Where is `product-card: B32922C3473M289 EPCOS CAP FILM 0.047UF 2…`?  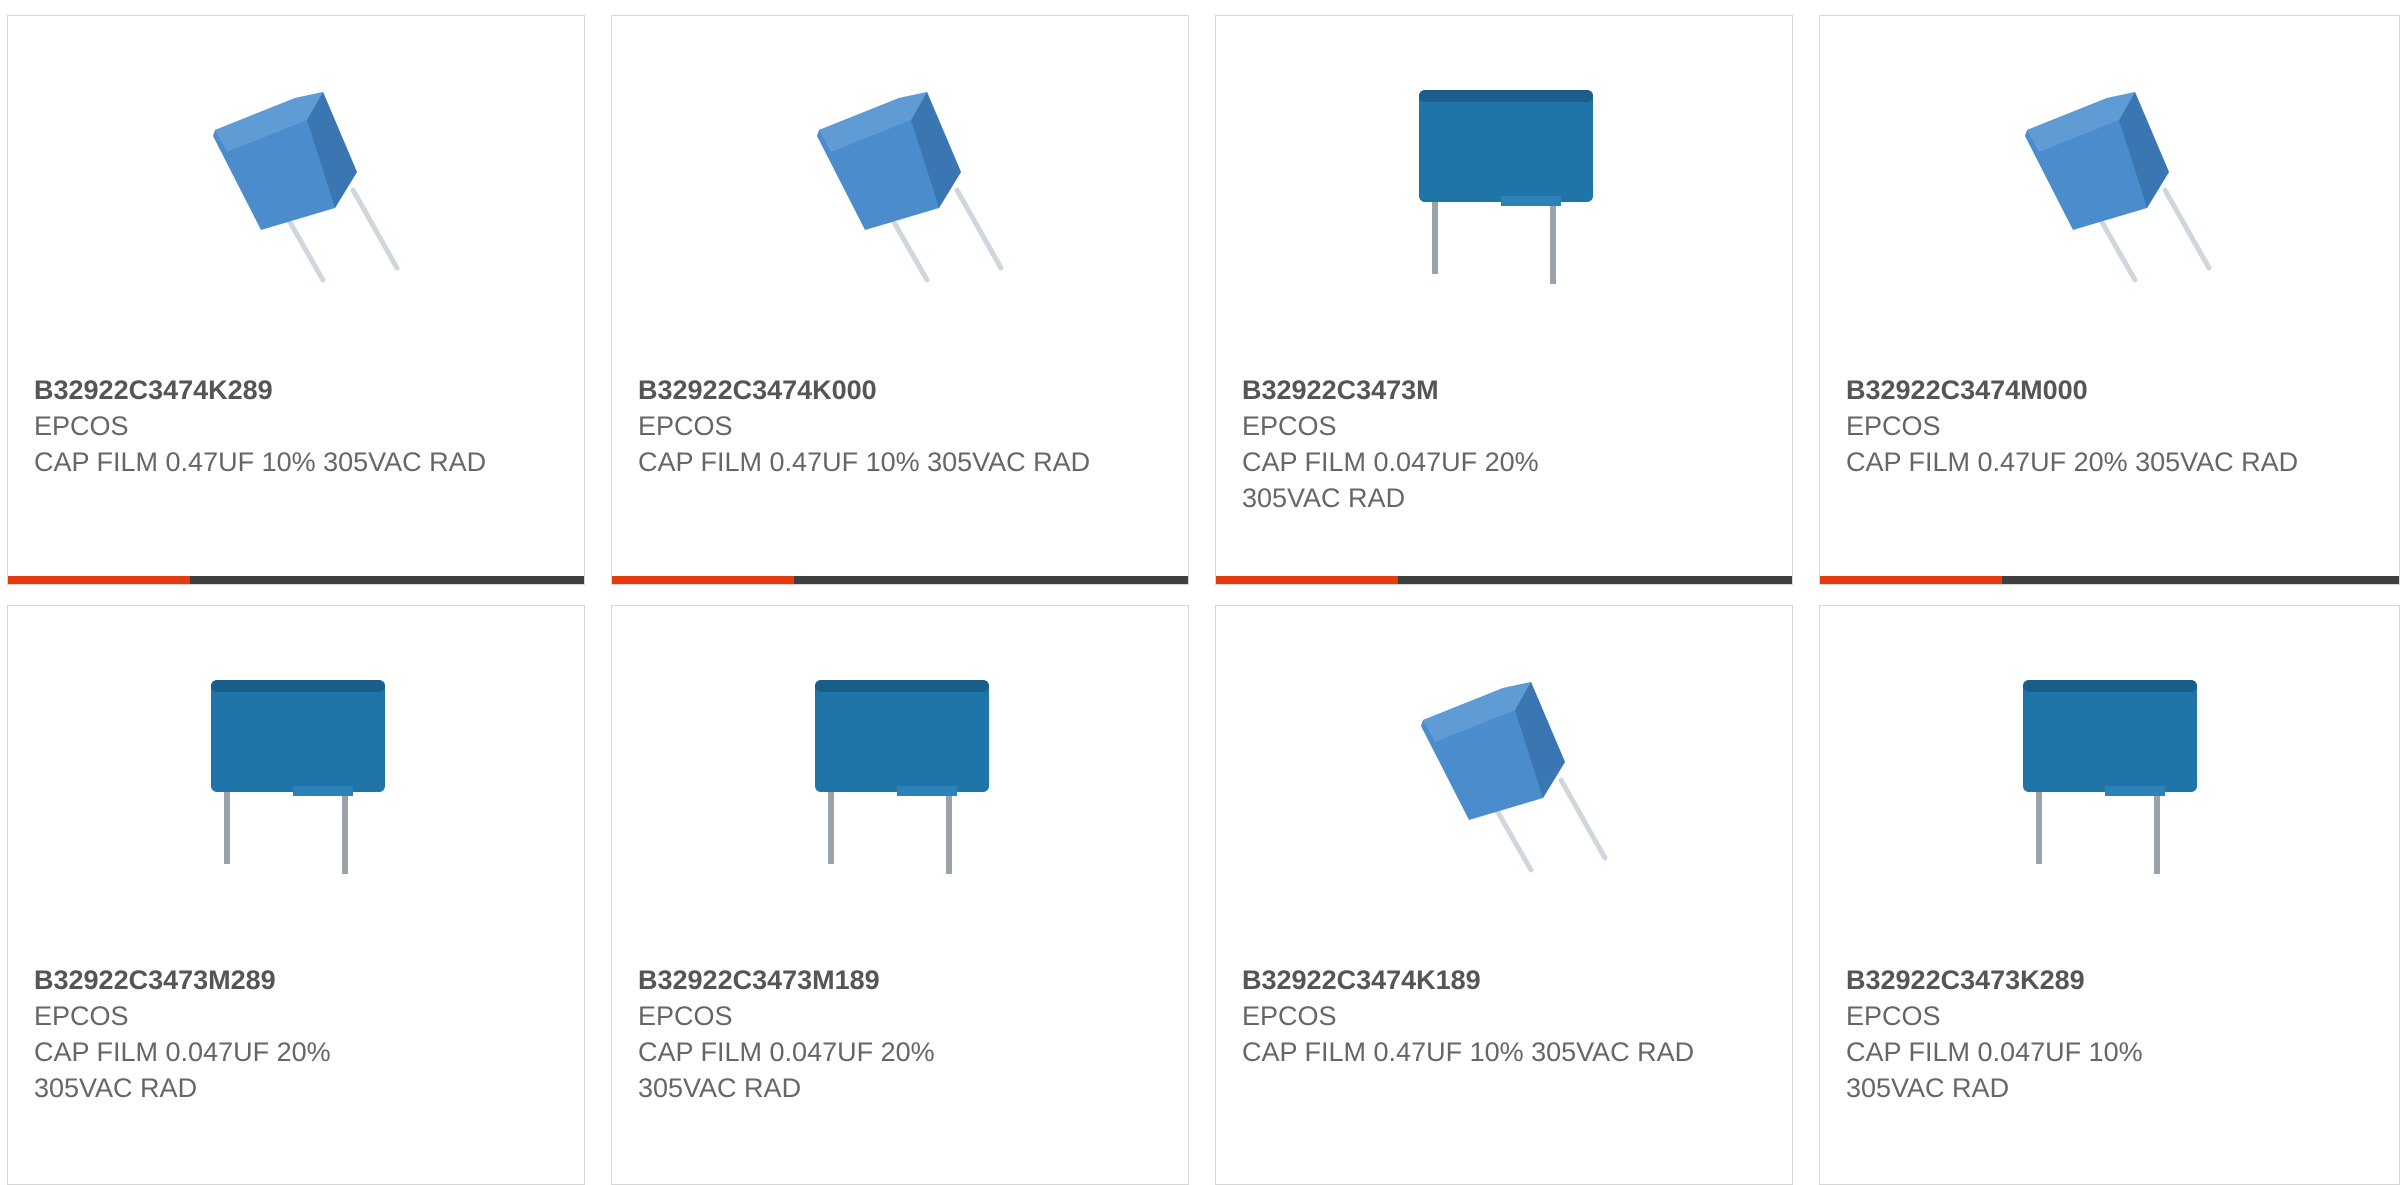 product-card: B32922C3473M289 EPCOS CAP FILM 0.047UF 2… is located at coordinates (296, 895).